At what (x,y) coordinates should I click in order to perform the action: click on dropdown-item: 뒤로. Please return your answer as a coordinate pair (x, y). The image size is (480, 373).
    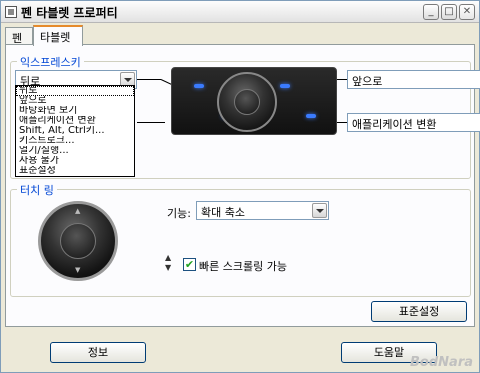
    Looking at the image, I should click on (75, 91).